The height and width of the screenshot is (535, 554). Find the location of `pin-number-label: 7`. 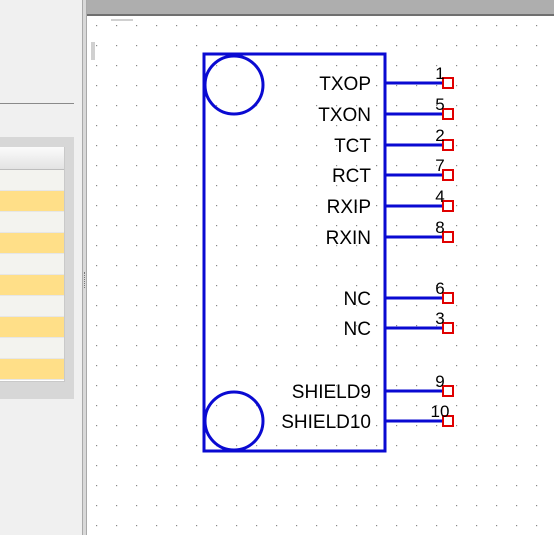

pin-number-label: 7 is located at coordinates (439, 165).